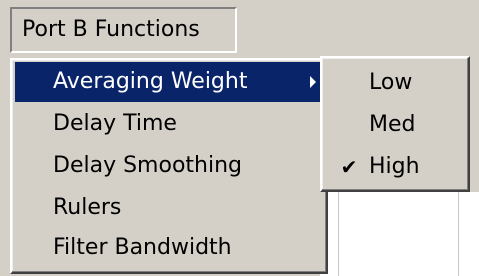 This screenshot has height=276, width=479. I want to click on submenu-arrow-icon, so click(313, 82).